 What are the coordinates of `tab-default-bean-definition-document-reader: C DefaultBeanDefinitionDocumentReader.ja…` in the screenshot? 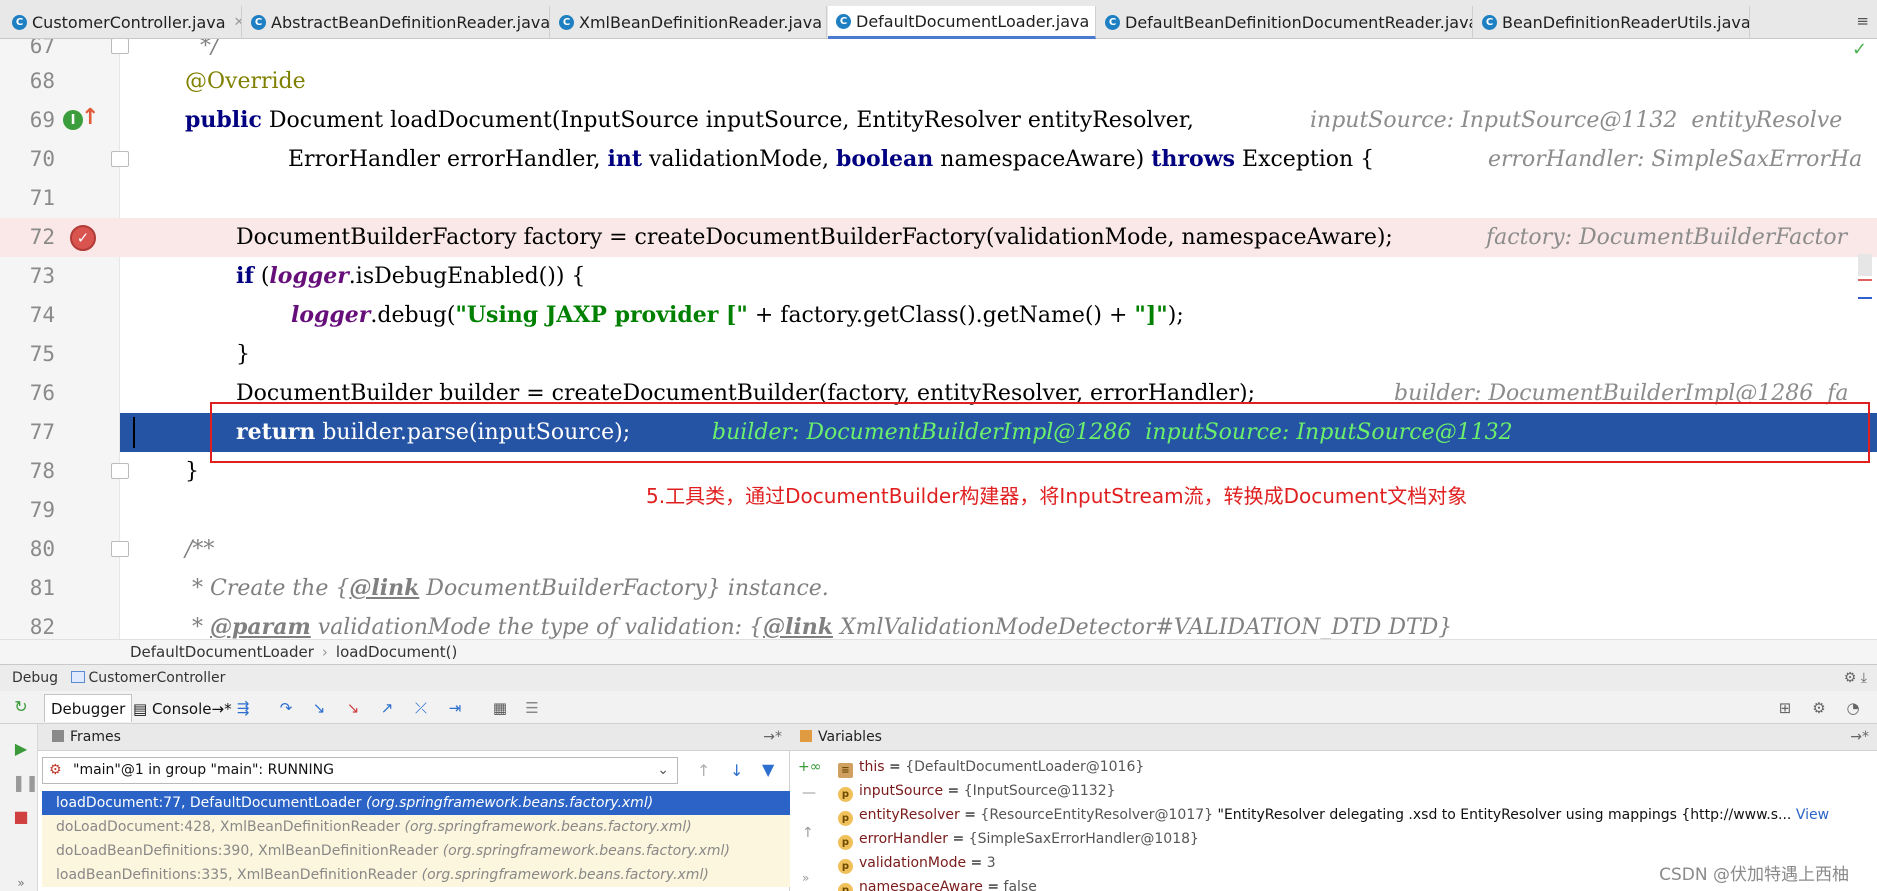 It's located at (1285, 22).